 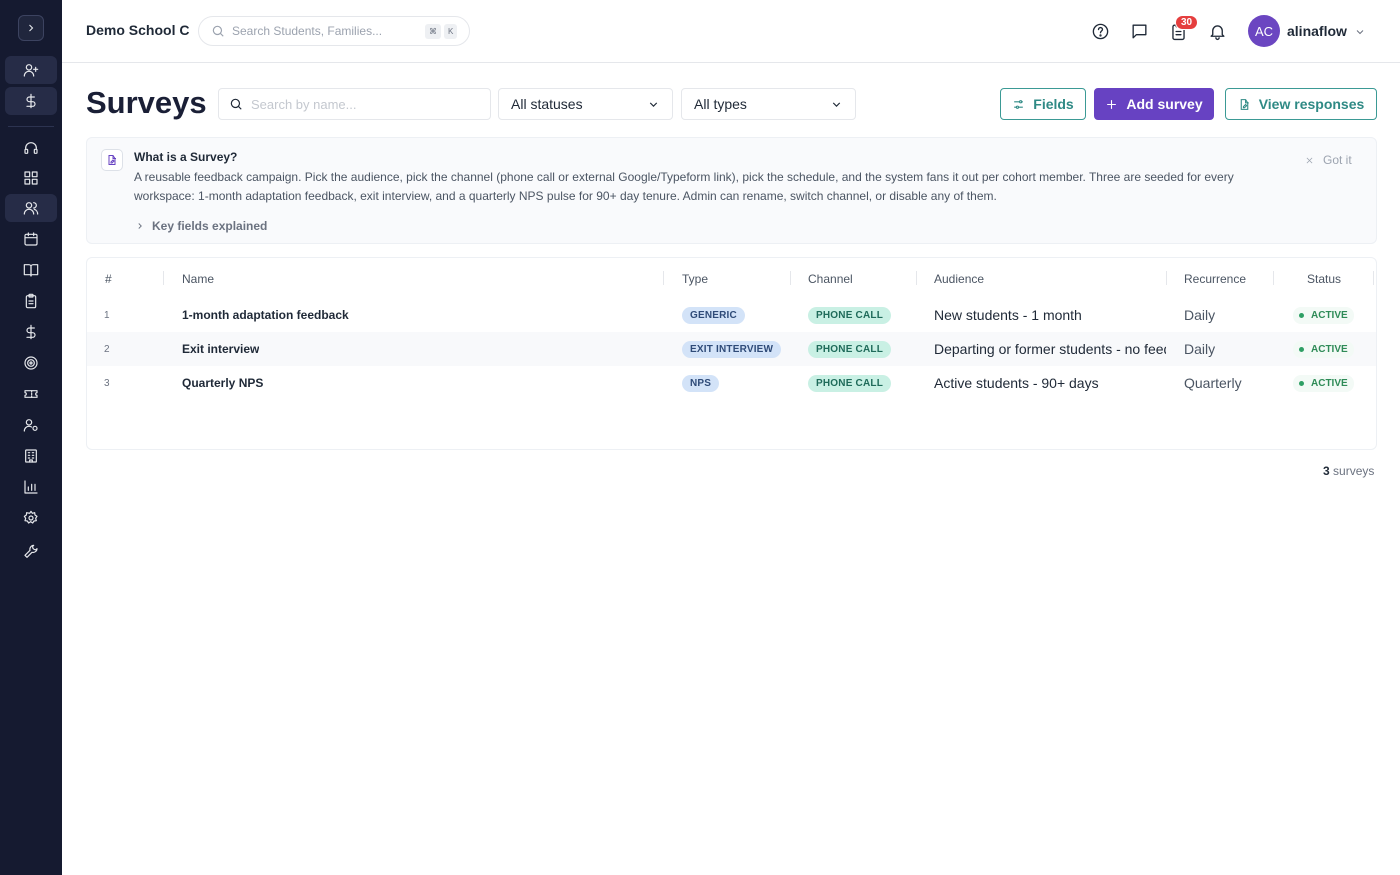 I want to click on bar-chart-icon, so click(x=31, y=487).